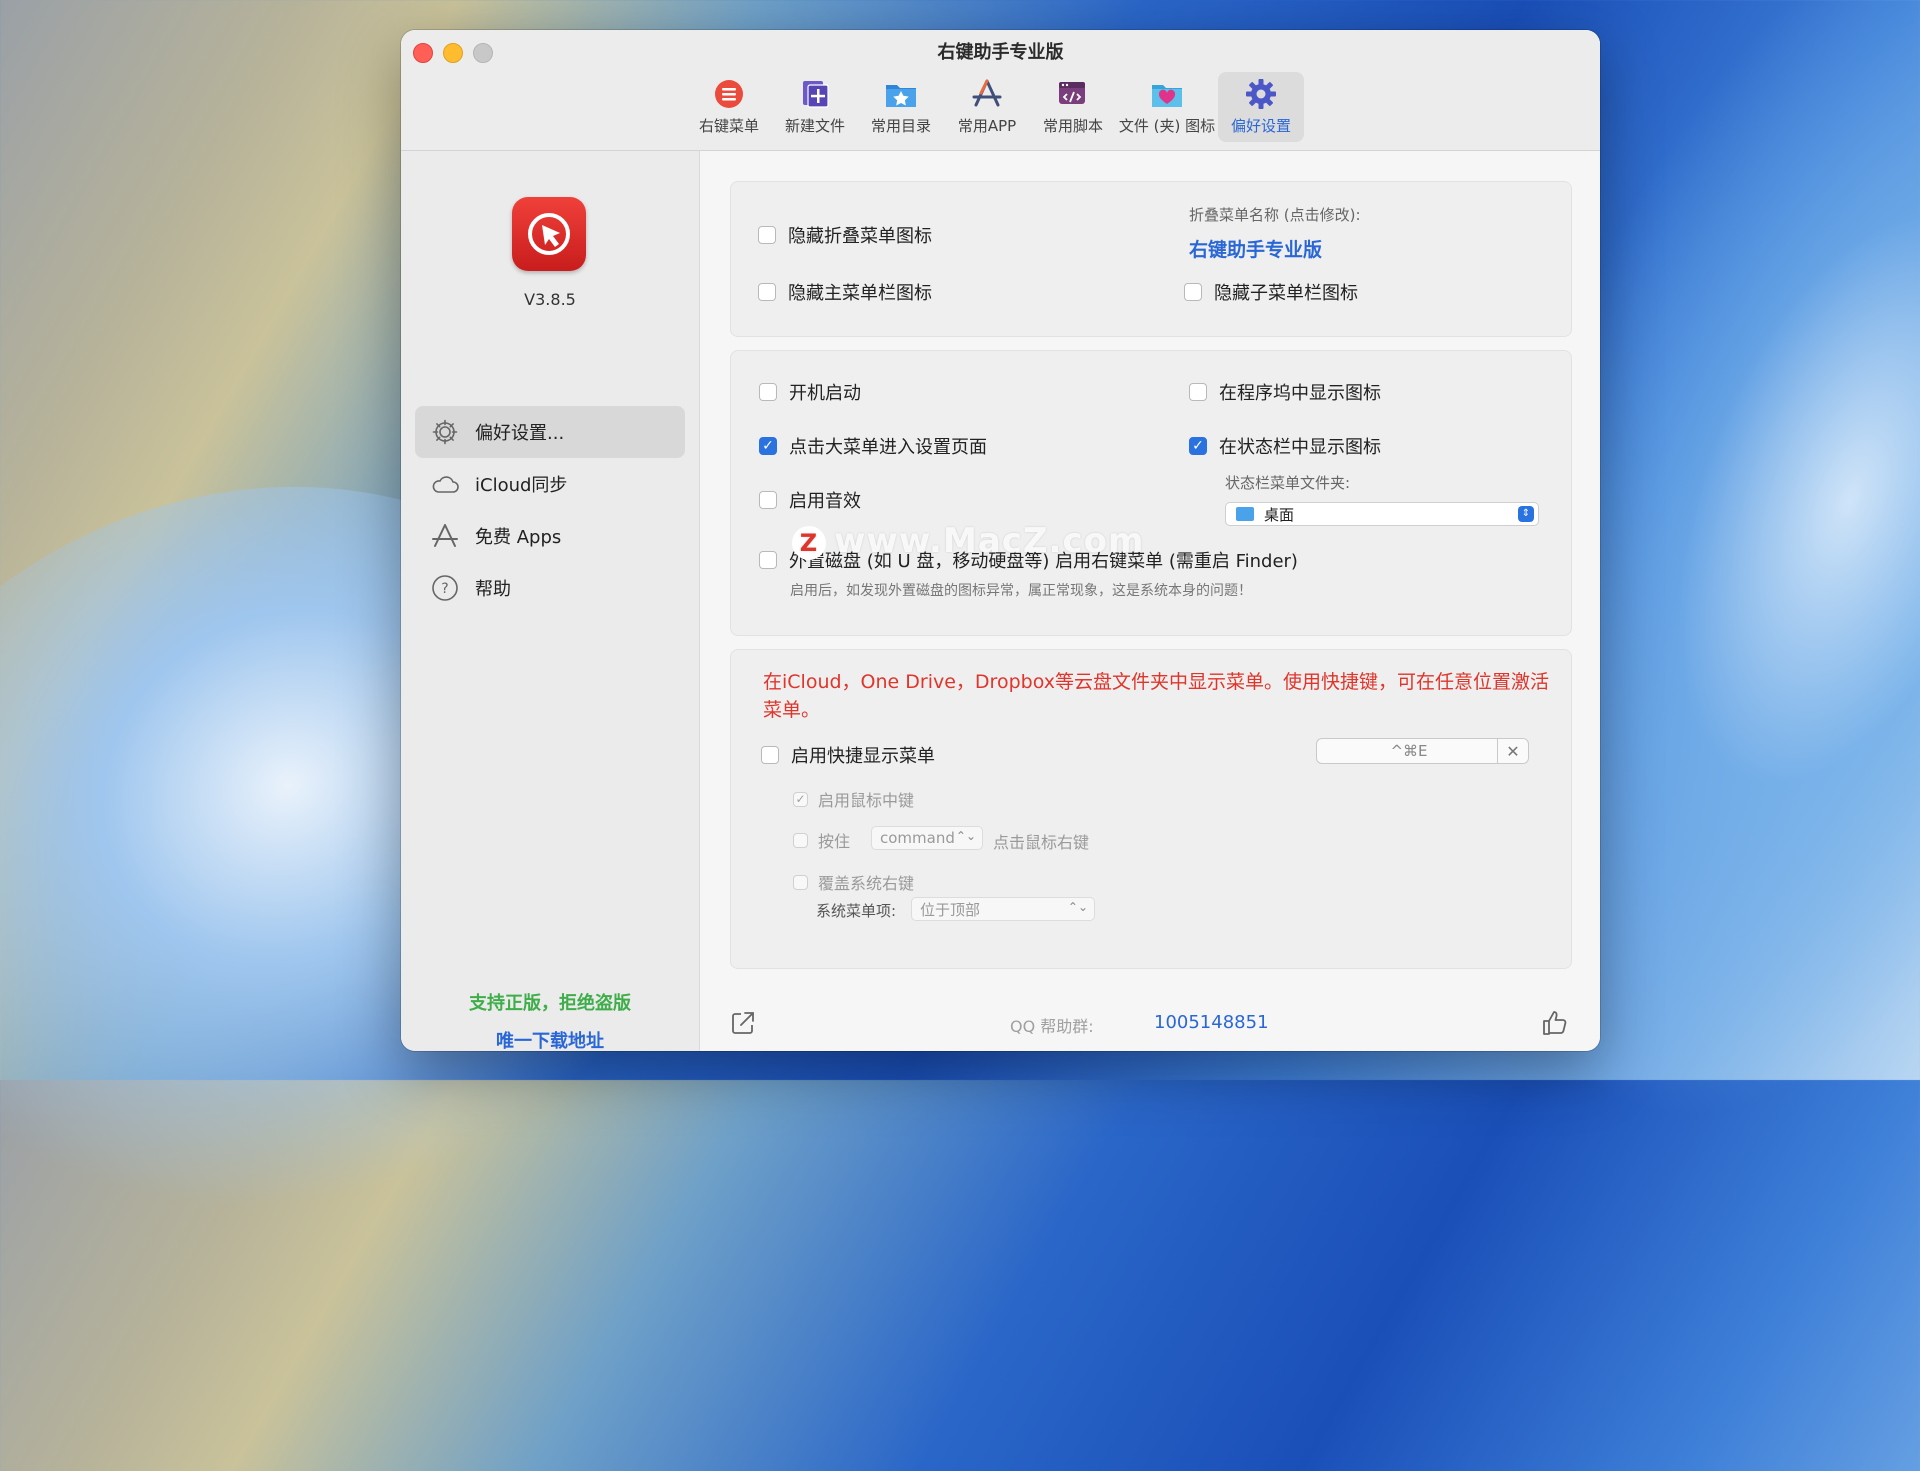 This screenshot has height=1471, width=1920. I want to click on mouse-middle-checkbox: 启用鼠标中键, so click(853, 799).